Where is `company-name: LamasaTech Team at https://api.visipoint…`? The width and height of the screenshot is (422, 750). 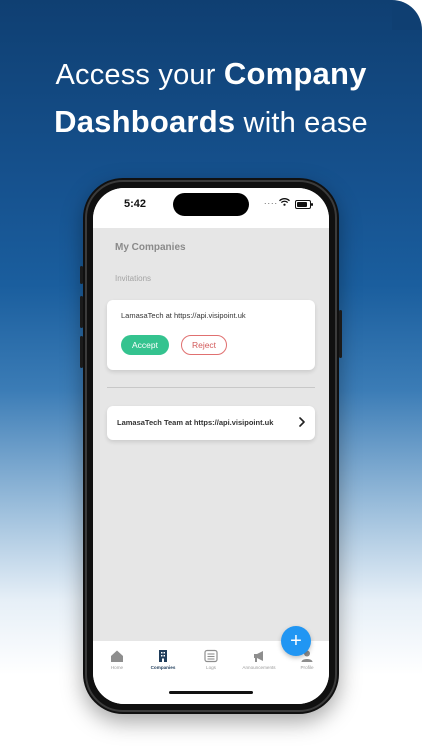
company-name: LamasaTech Team at https://api.visipoint… is located at coordinates (195, 422).